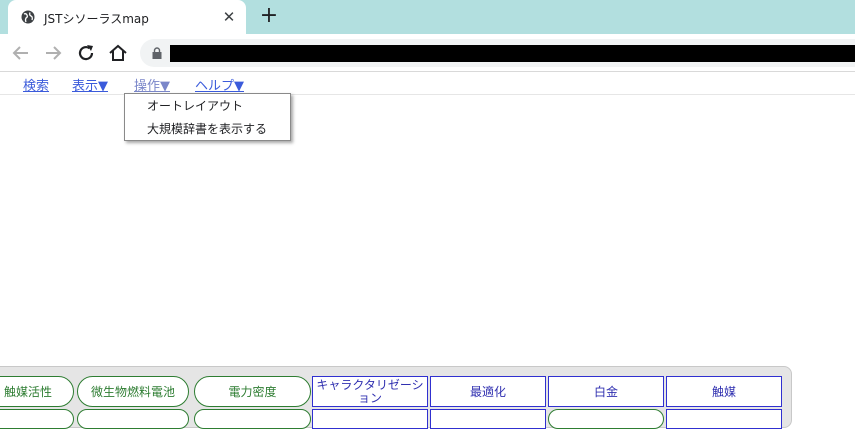  Describe the element at coordinates (133, 391) in the screenshot. I see `term-node: 微生物燃料電池` at that location.